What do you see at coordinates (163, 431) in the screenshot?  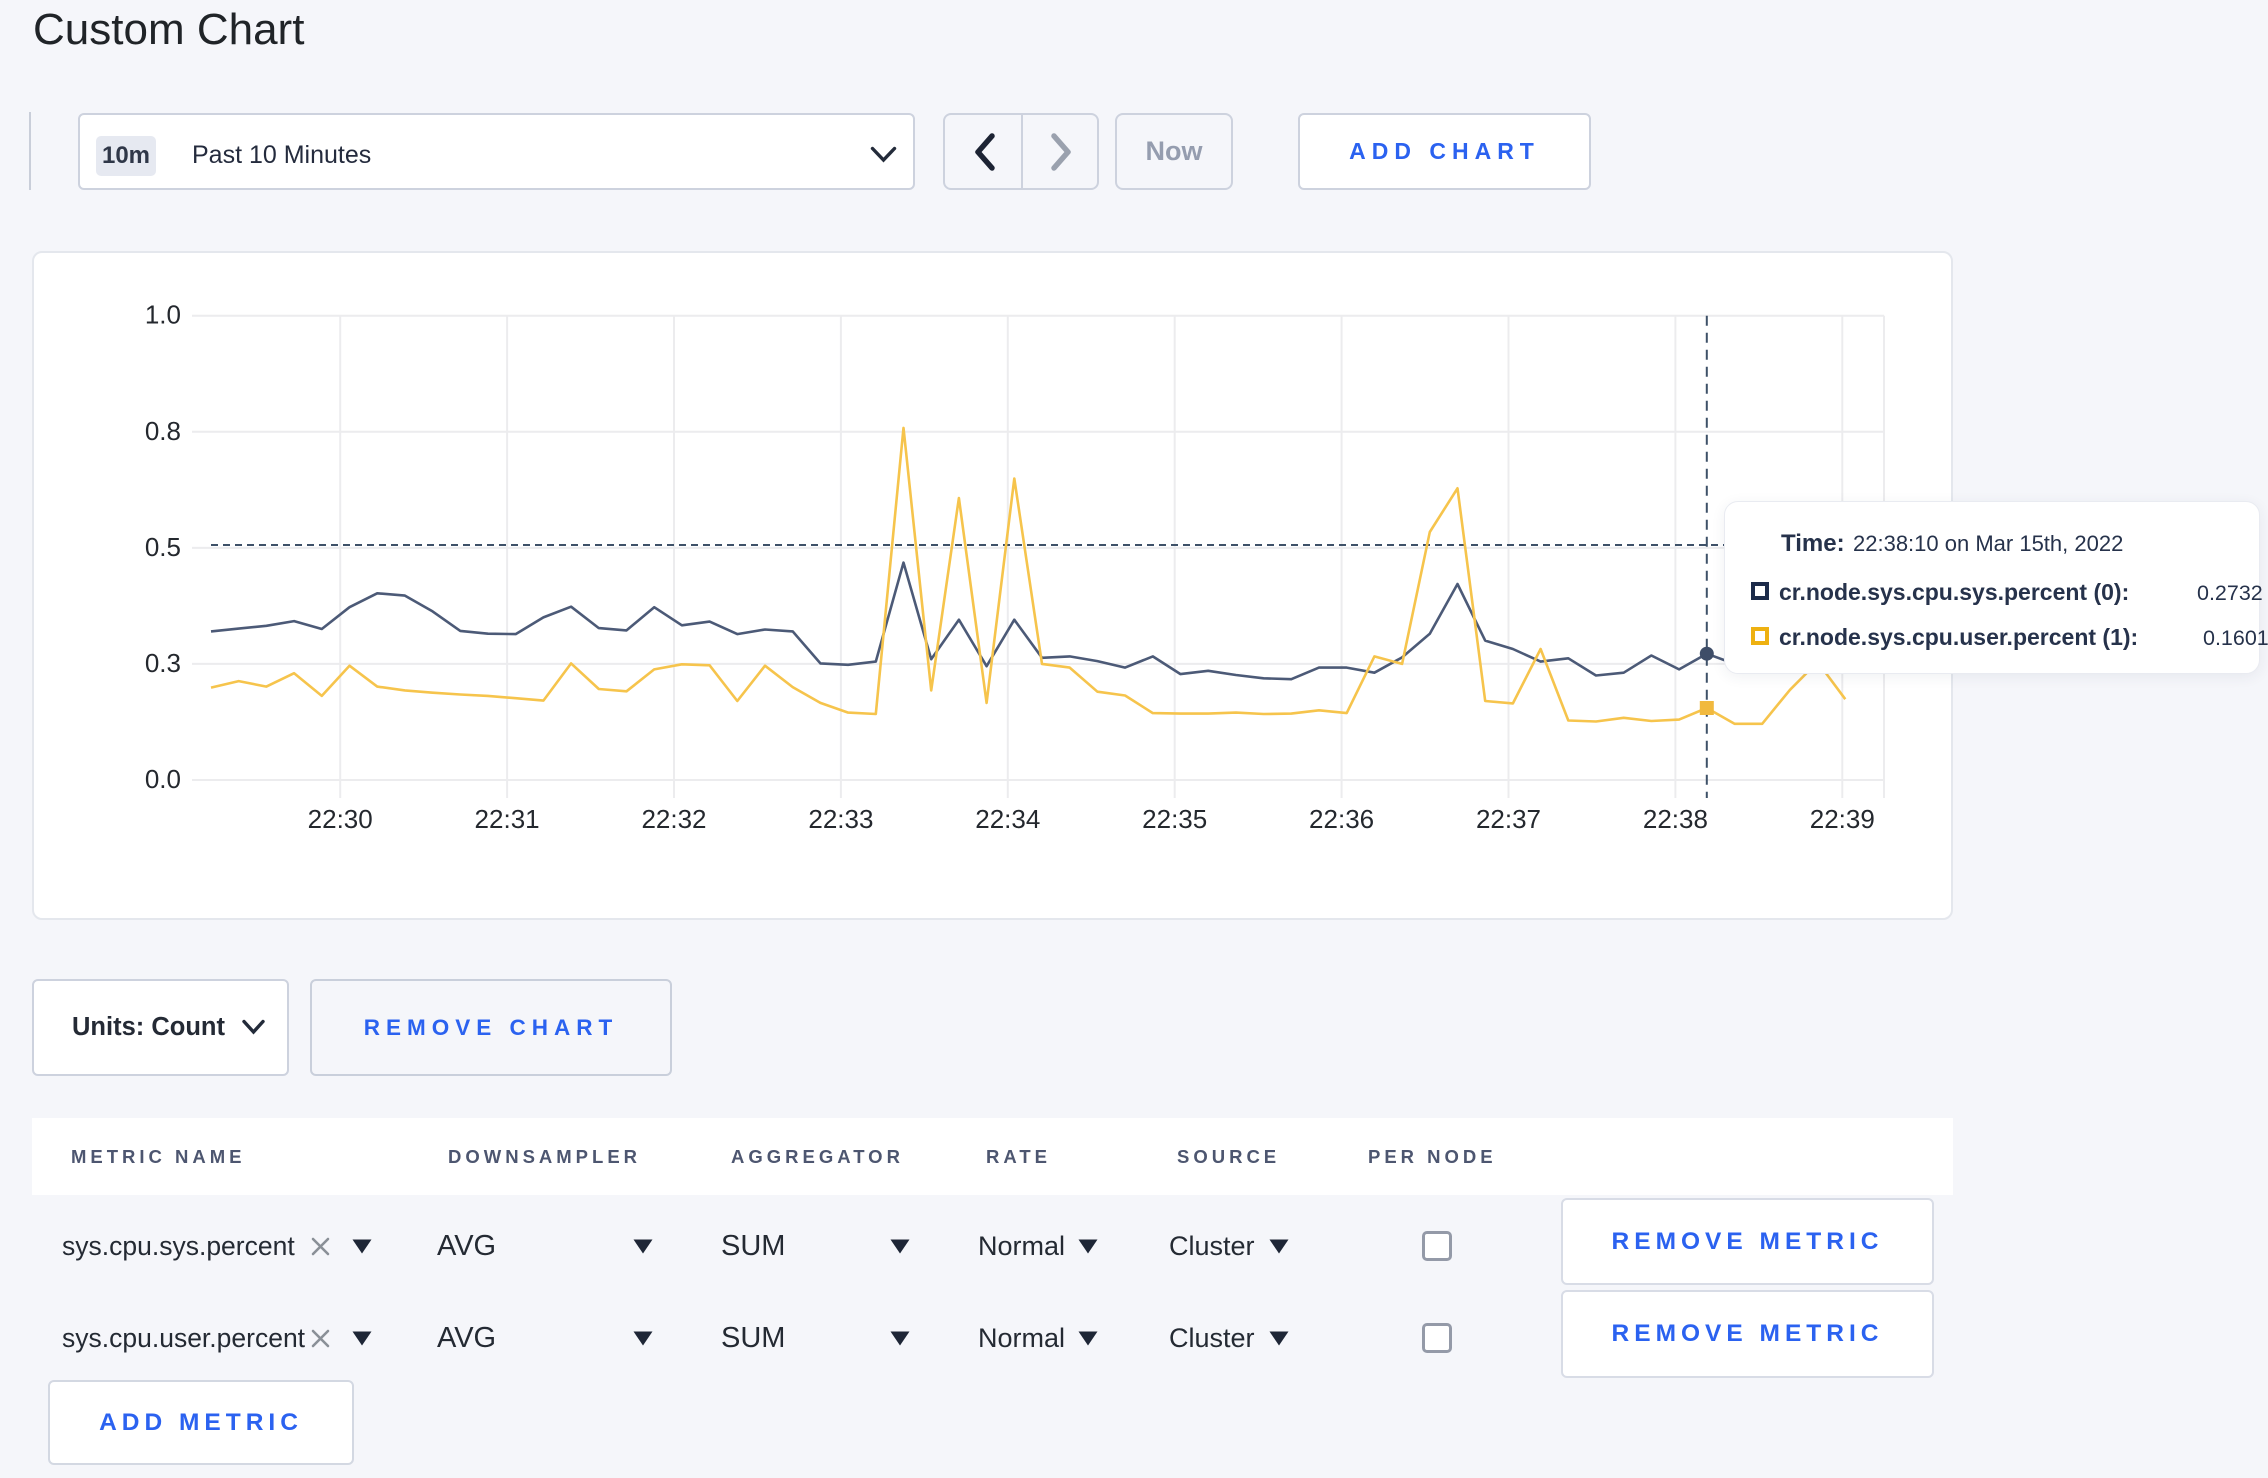 I see `svg-text: 0.8` at bounding box center [163, 431].